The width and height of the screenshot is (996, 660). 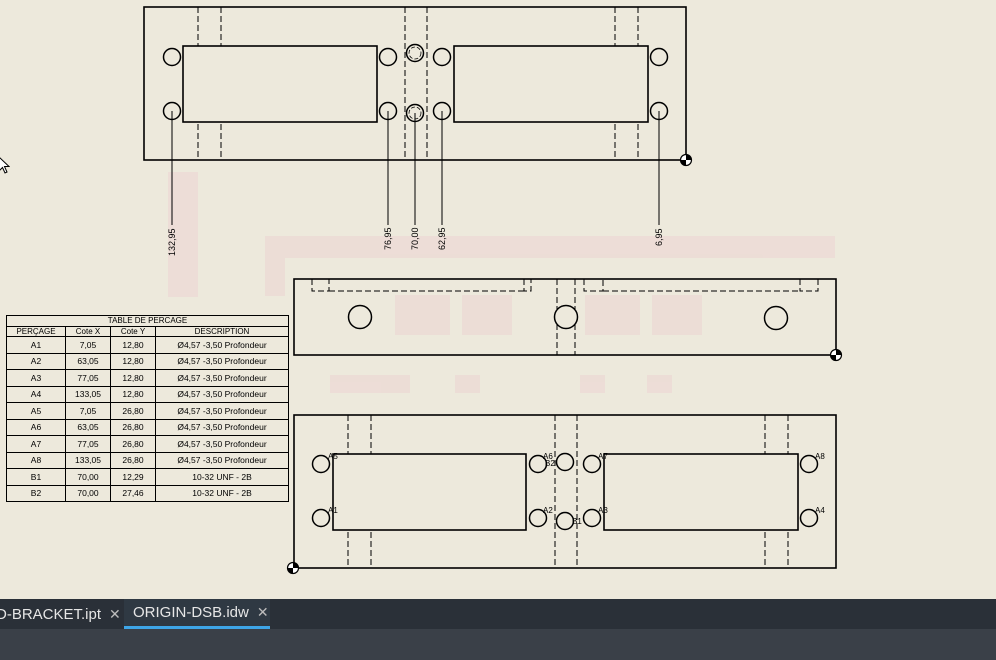 I want to click on dim-132-95: 132,95, so click(x=172, y=242).